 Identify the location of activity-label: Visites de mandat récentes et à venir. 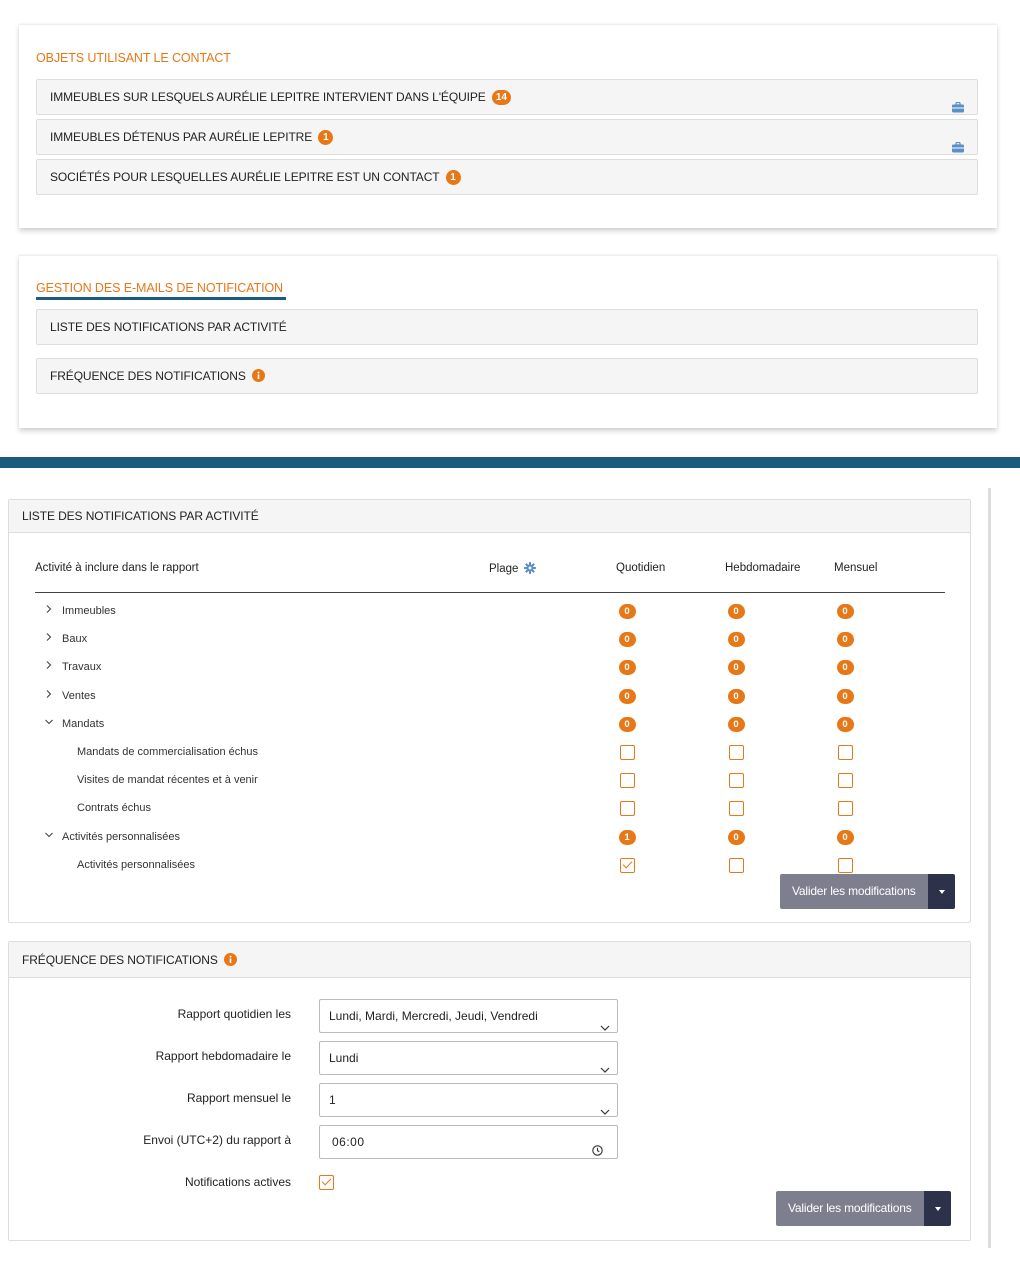
(167, 780).